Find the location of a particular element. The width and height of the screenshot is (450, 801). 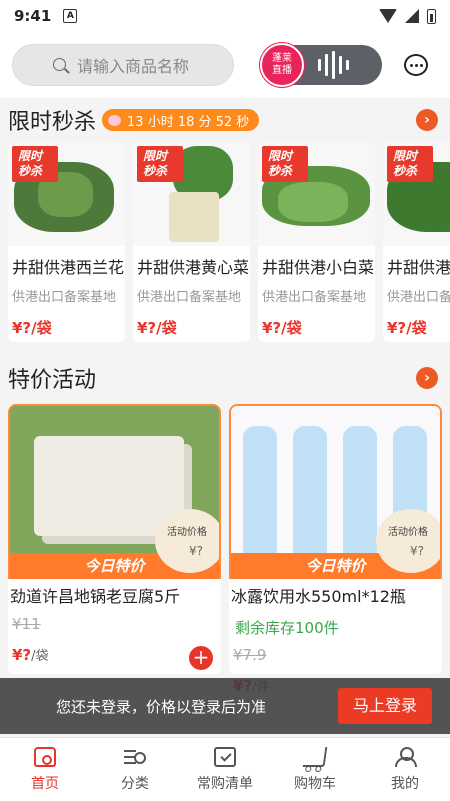

live-stream-button: 蓬莱 直播 is located at coordinates (321, 65).